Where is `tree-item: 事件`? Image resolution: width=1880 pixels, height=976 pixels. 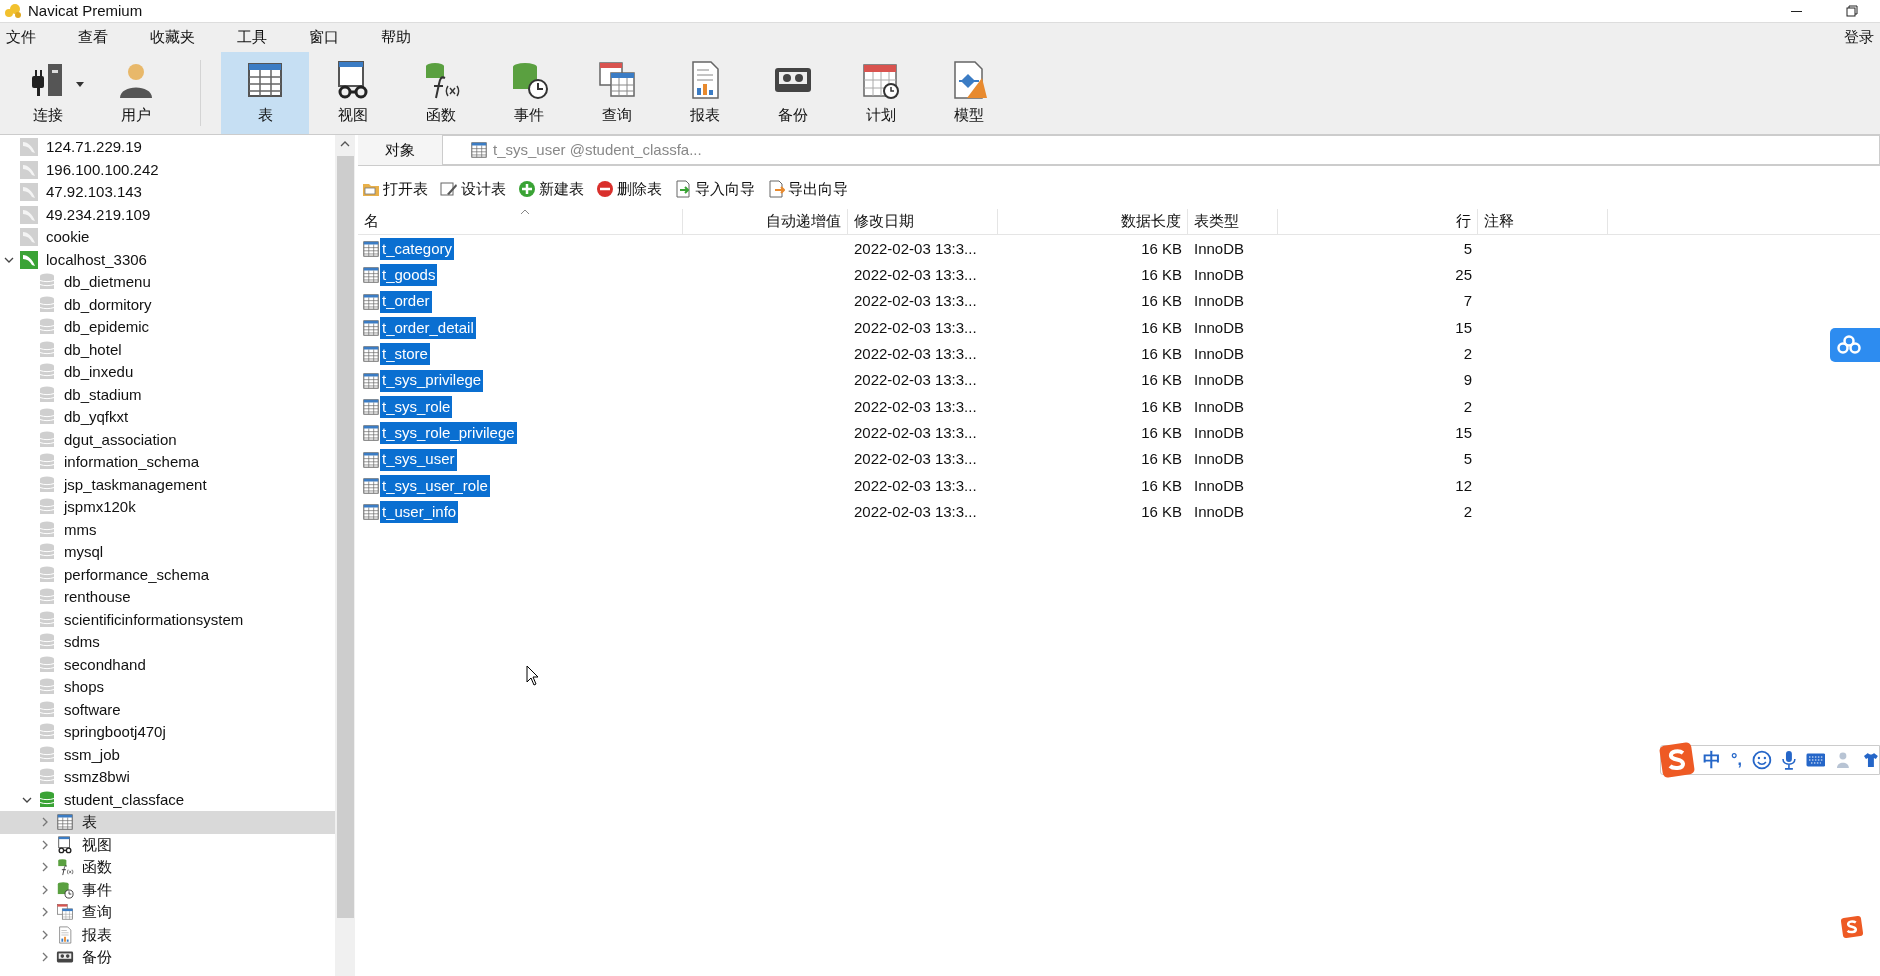
tree-item: 事件 is located at coordinates (167, 889).